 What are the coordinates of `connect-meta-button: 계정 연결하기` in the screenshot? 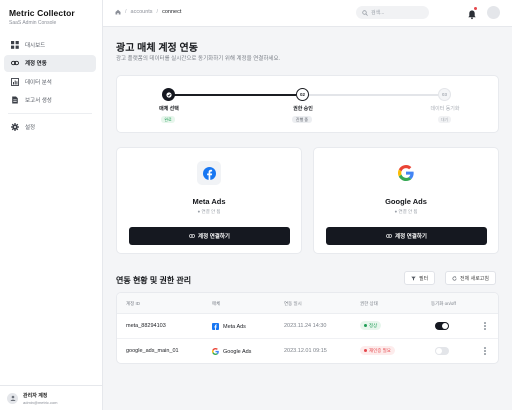 It's located at (209, 236).